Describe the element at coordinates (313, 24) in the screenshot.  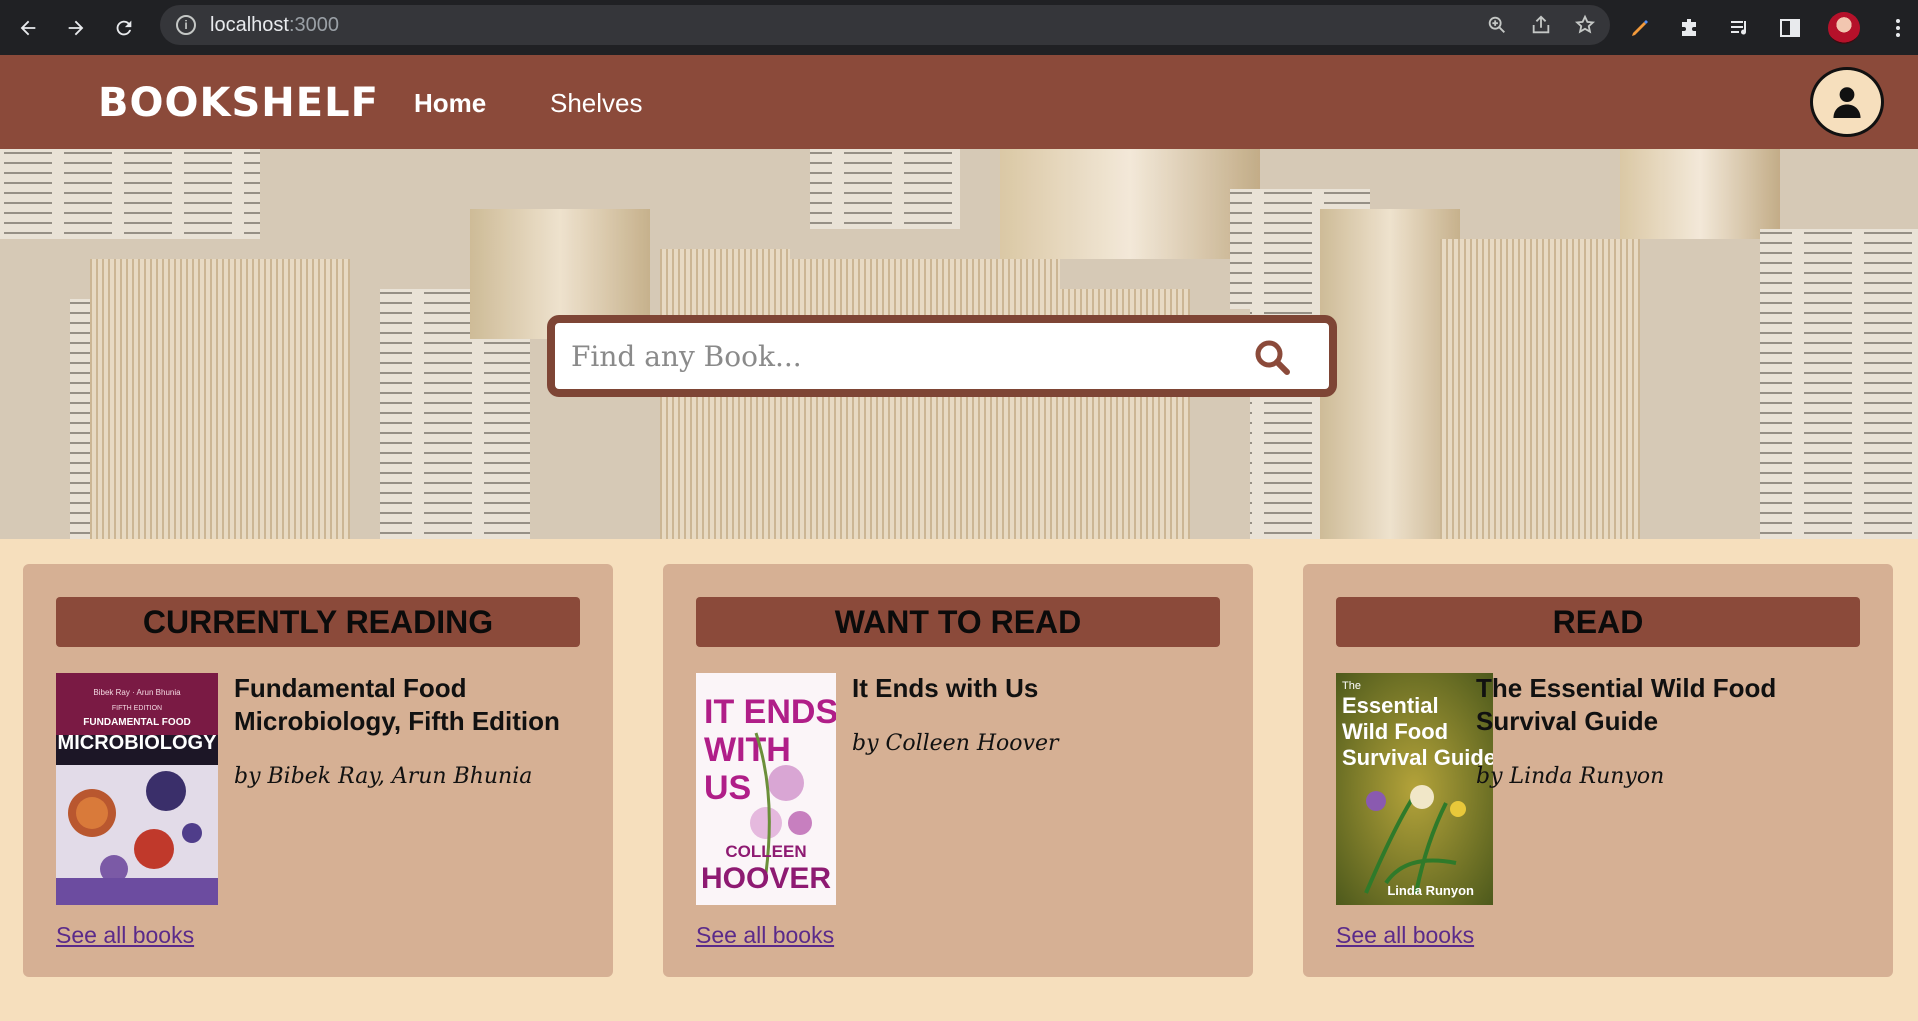
I see `url-port: :3000` at that location.